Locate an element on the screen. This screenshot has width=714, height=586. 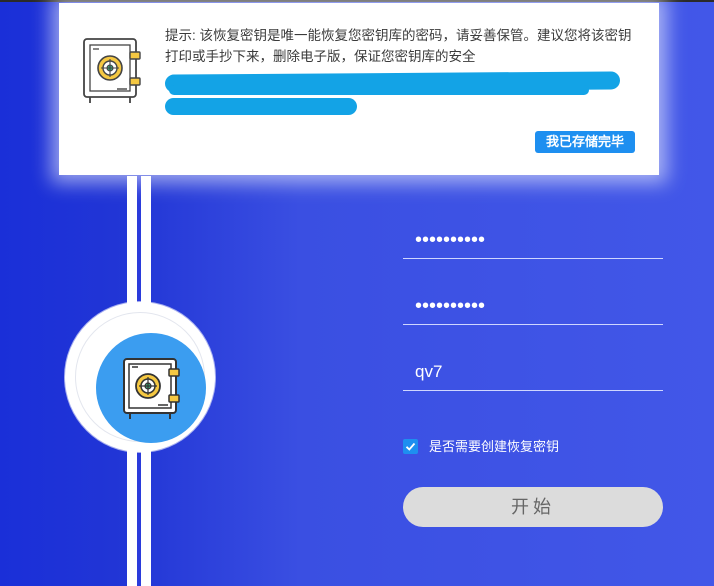
recovery-key-checkbox-label: 是否需要创建恢复密钥 is located at coordinates (494, 446).